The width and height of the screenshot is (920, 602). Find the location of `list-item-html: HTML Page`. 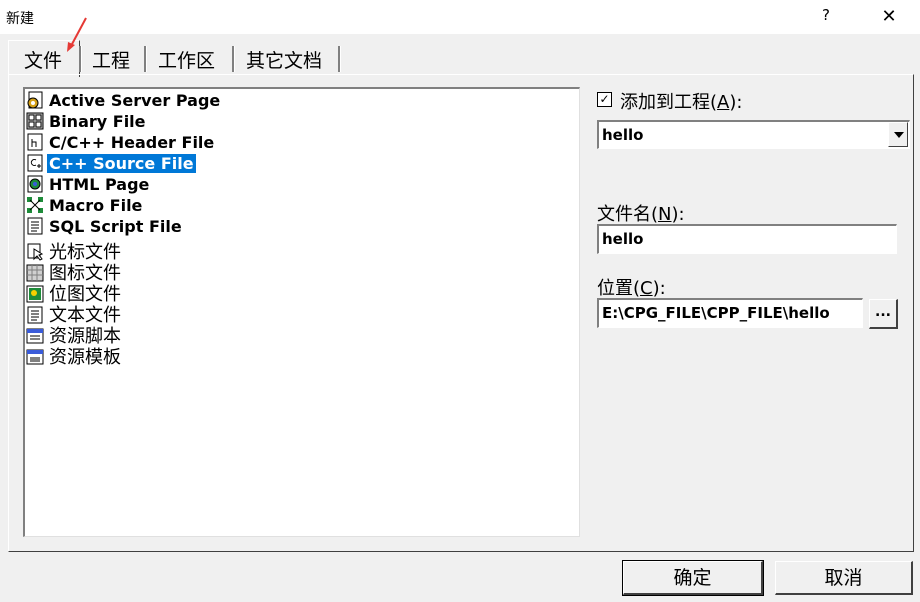

list-item-html: HTML Page is located at coordinates (88, 185).